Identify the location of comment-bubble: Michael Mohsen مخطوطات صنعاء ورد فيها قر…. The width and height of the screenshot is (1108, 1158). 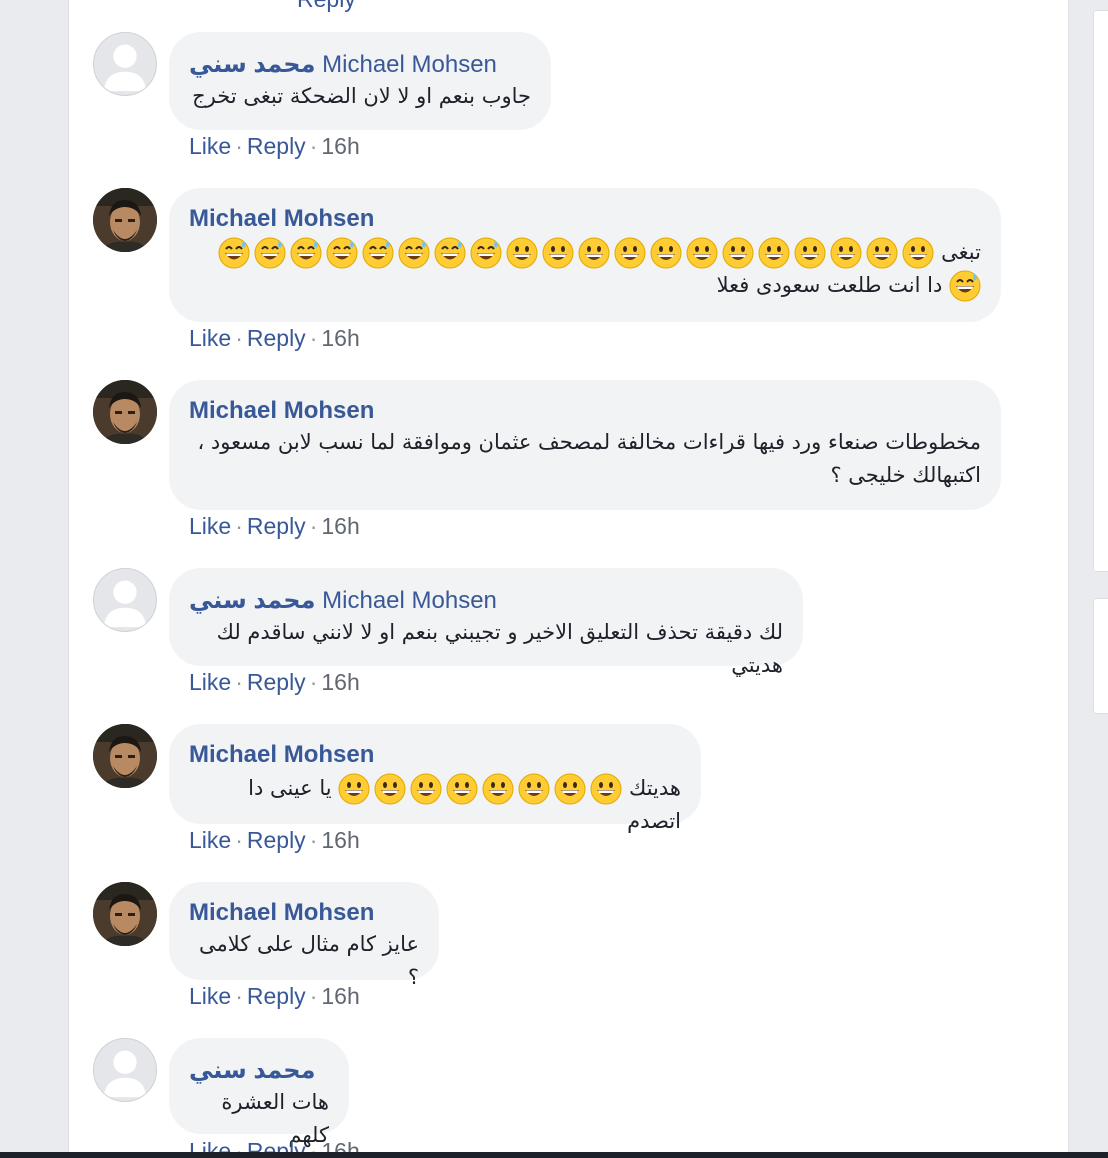
(585, 445).